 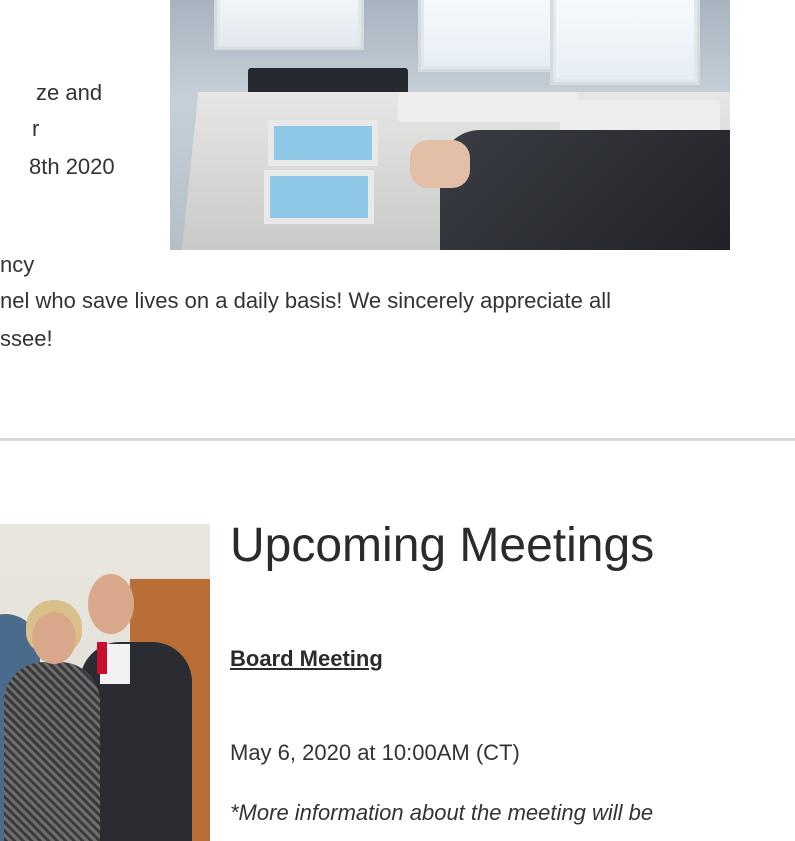 What do you see at coordinates (17, 264) in the screenshot?
I see `body-text-line: ncy` at bounding box center [17, 264].